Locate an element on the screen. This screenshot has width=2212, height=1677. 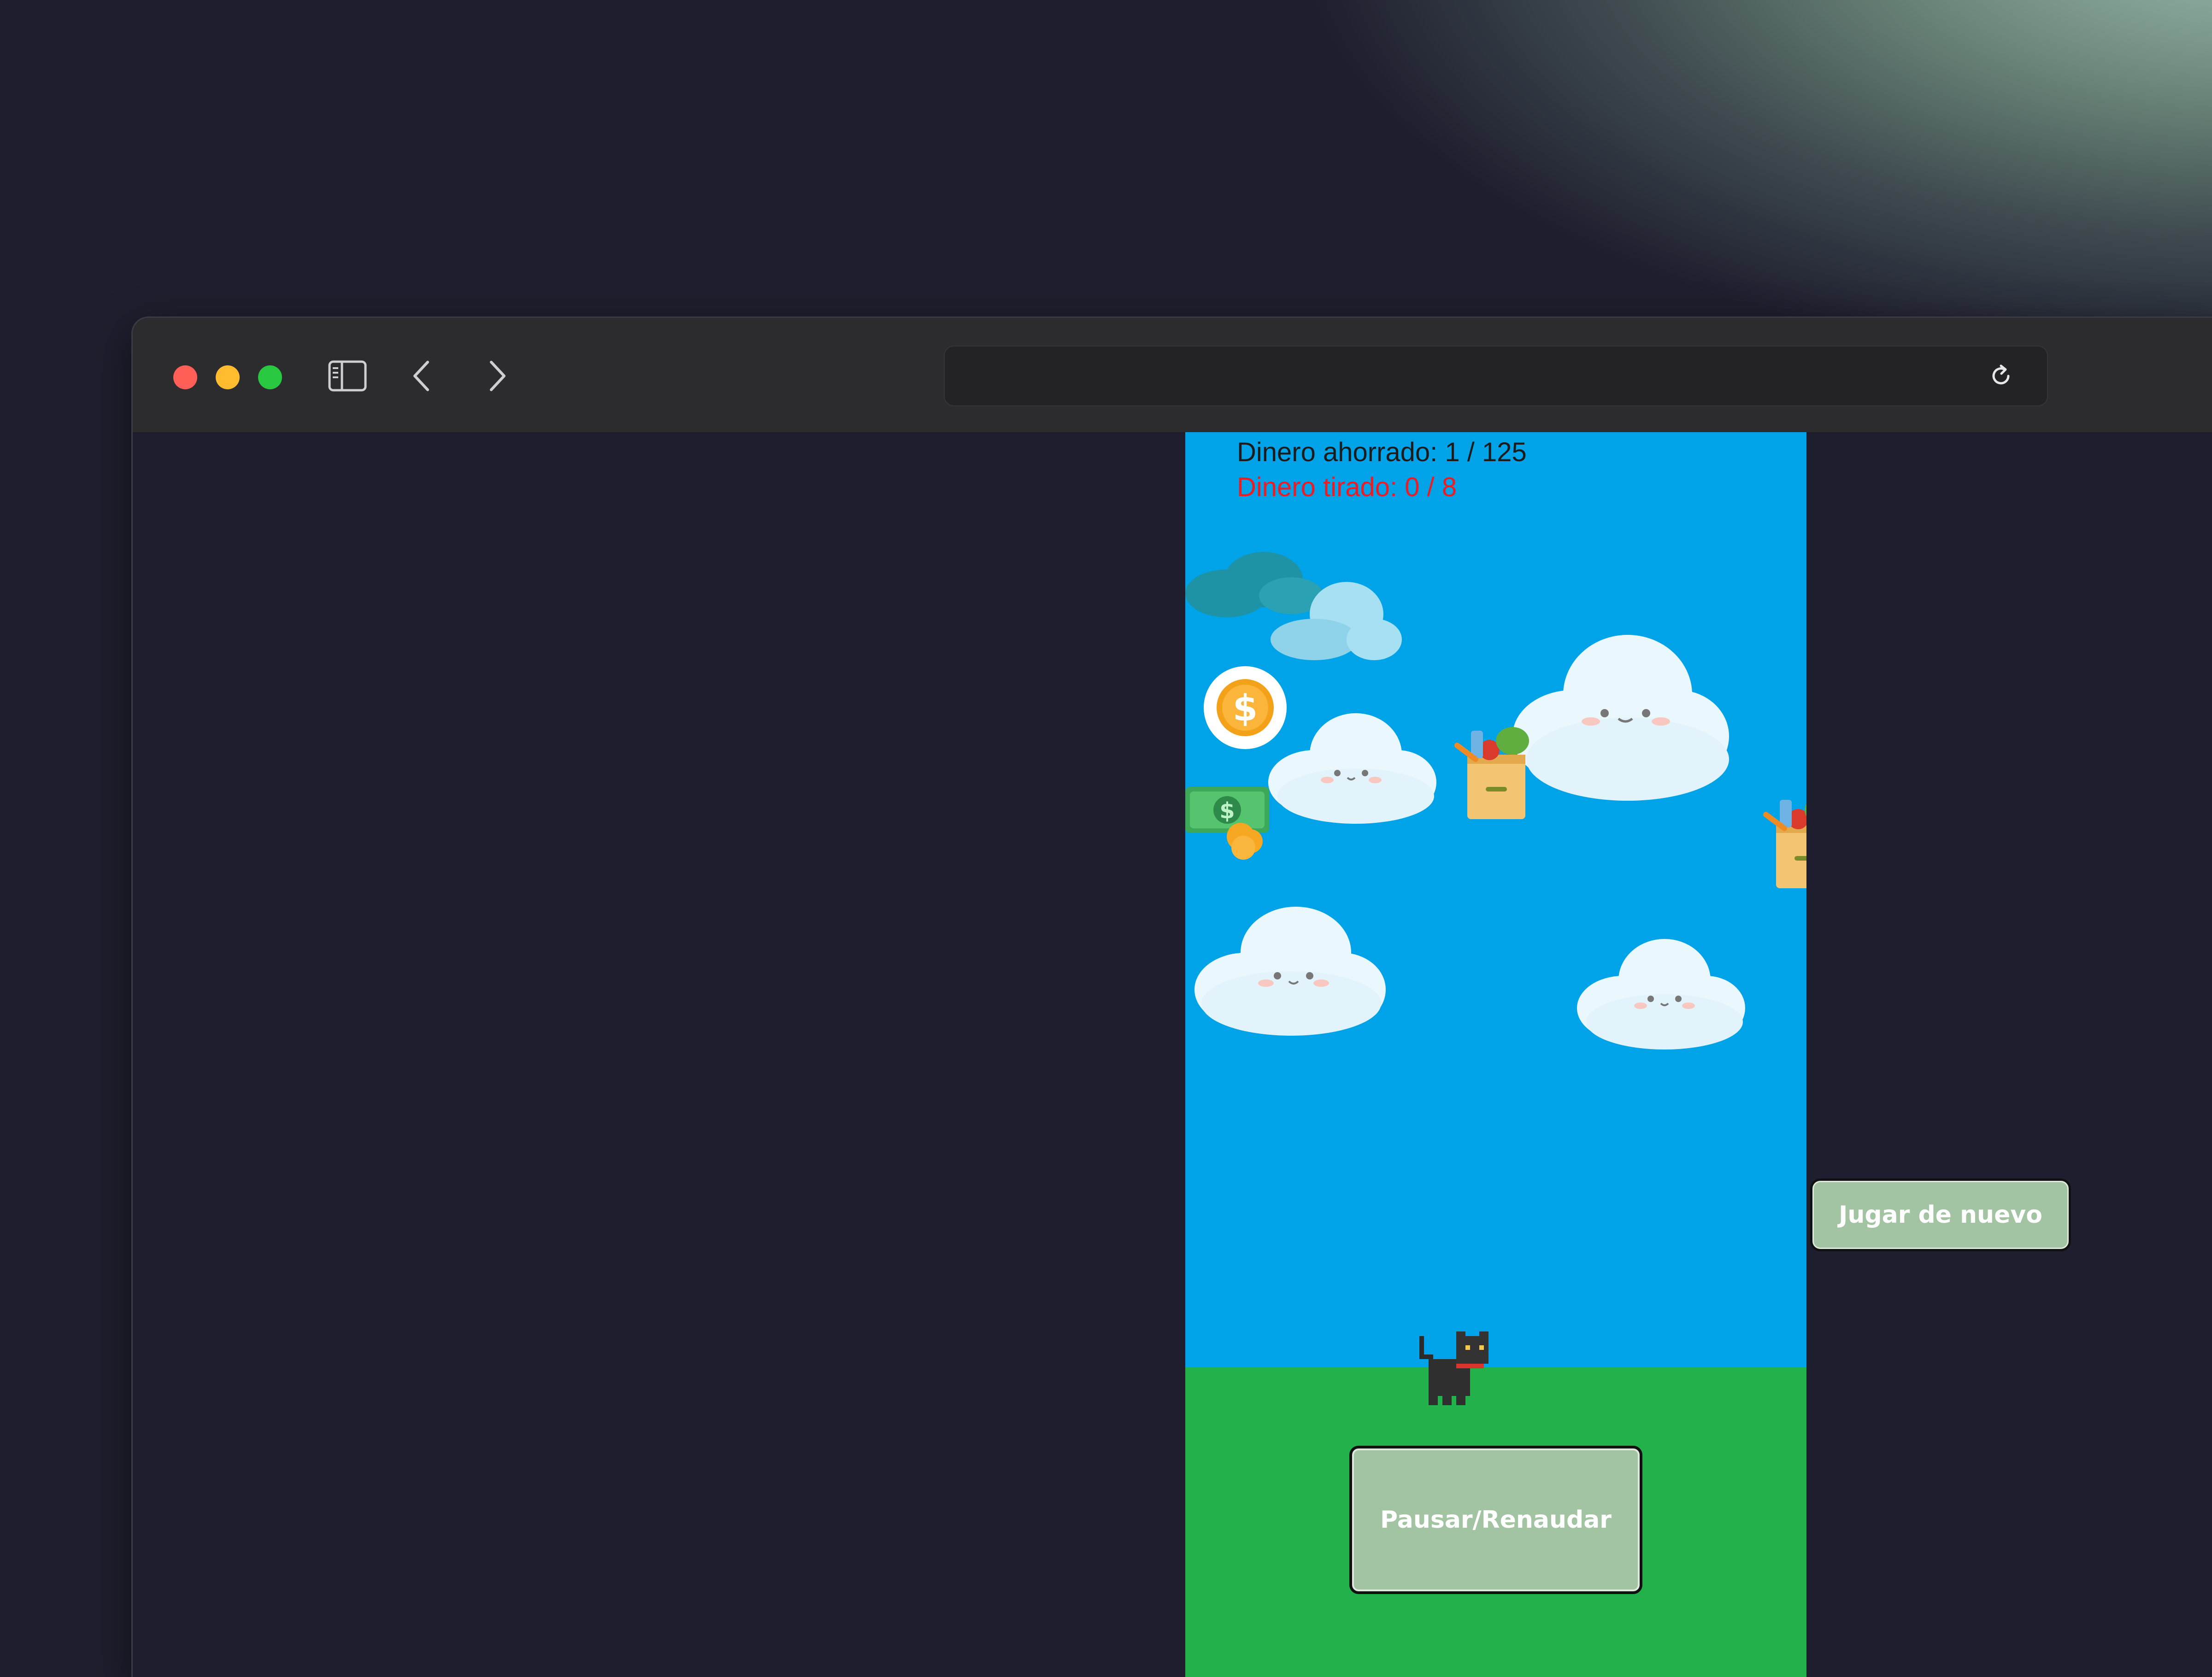
sidebar-toggle-icon is located at coordinates (347, 376).